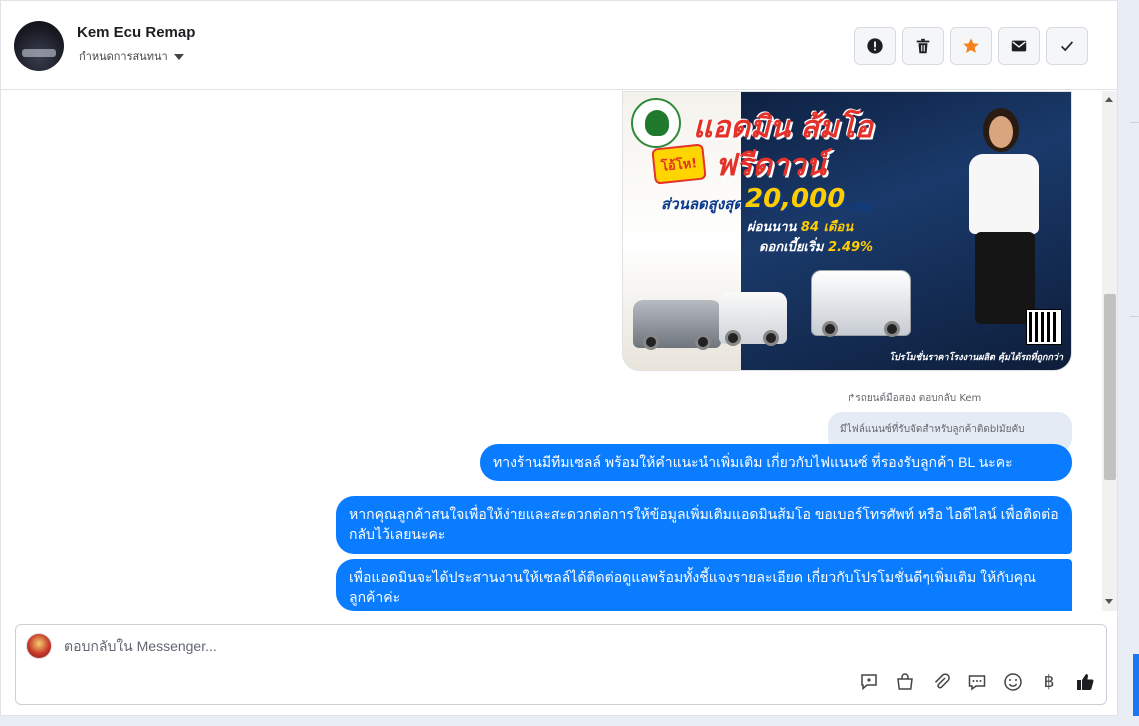 The width and height of the screenshot is (1139, 726). What do you see at coordinates (123, 56) in the screenshot?
I see `assign-conversation-label: กำหนดการสนทนา` at bounding box center [123, 56].